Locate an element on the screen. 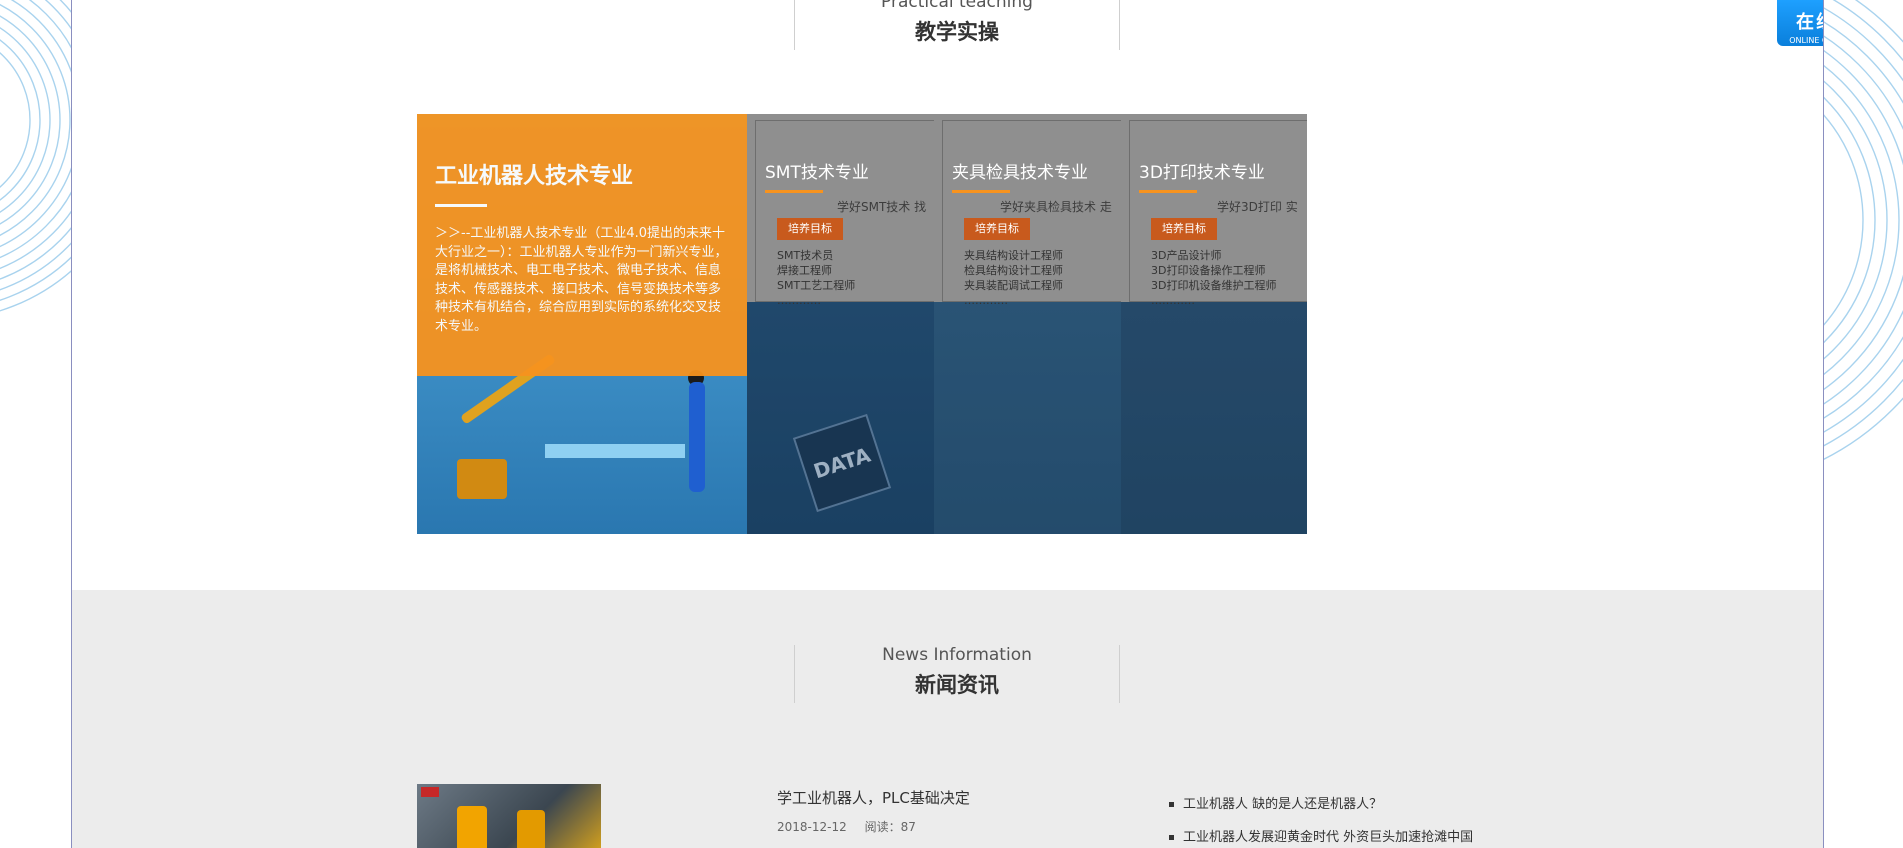 The height and width of the screenshot is (848, 1903). decorative-arcs-left is located at coordinates (36, 156).